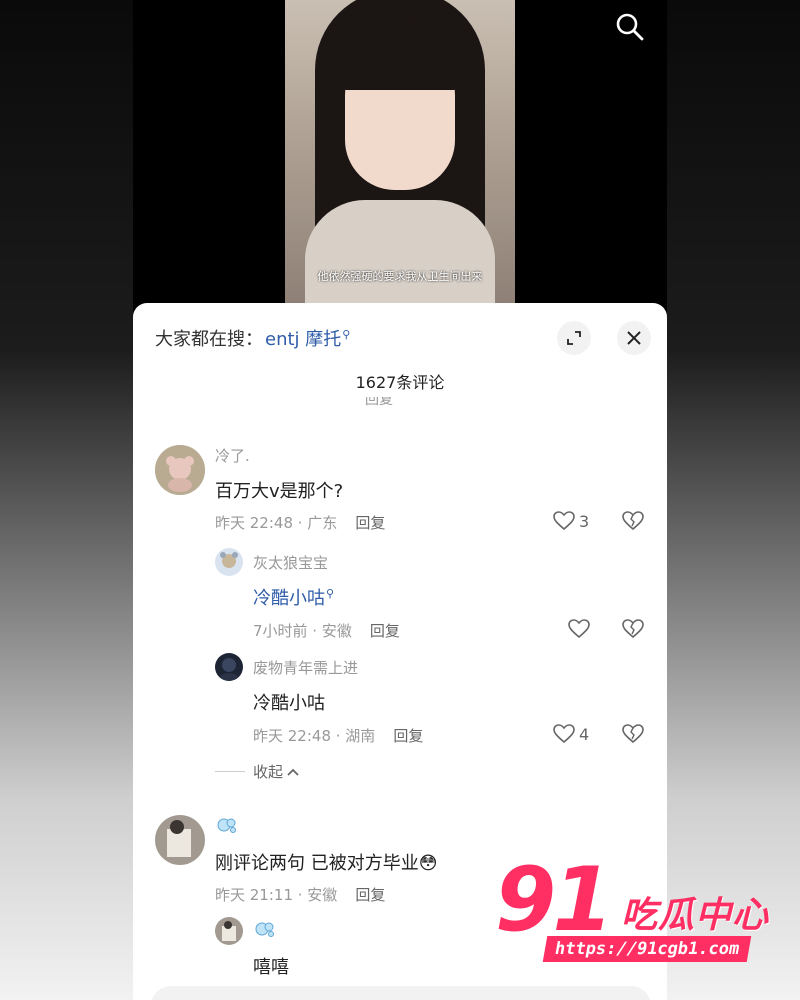 This screenshot has width=800, height=1000. What do you see at coordinates (430, 404) in the screenshot?
I see `partial-comment-row: 回复` at bounding box center [430, 404].